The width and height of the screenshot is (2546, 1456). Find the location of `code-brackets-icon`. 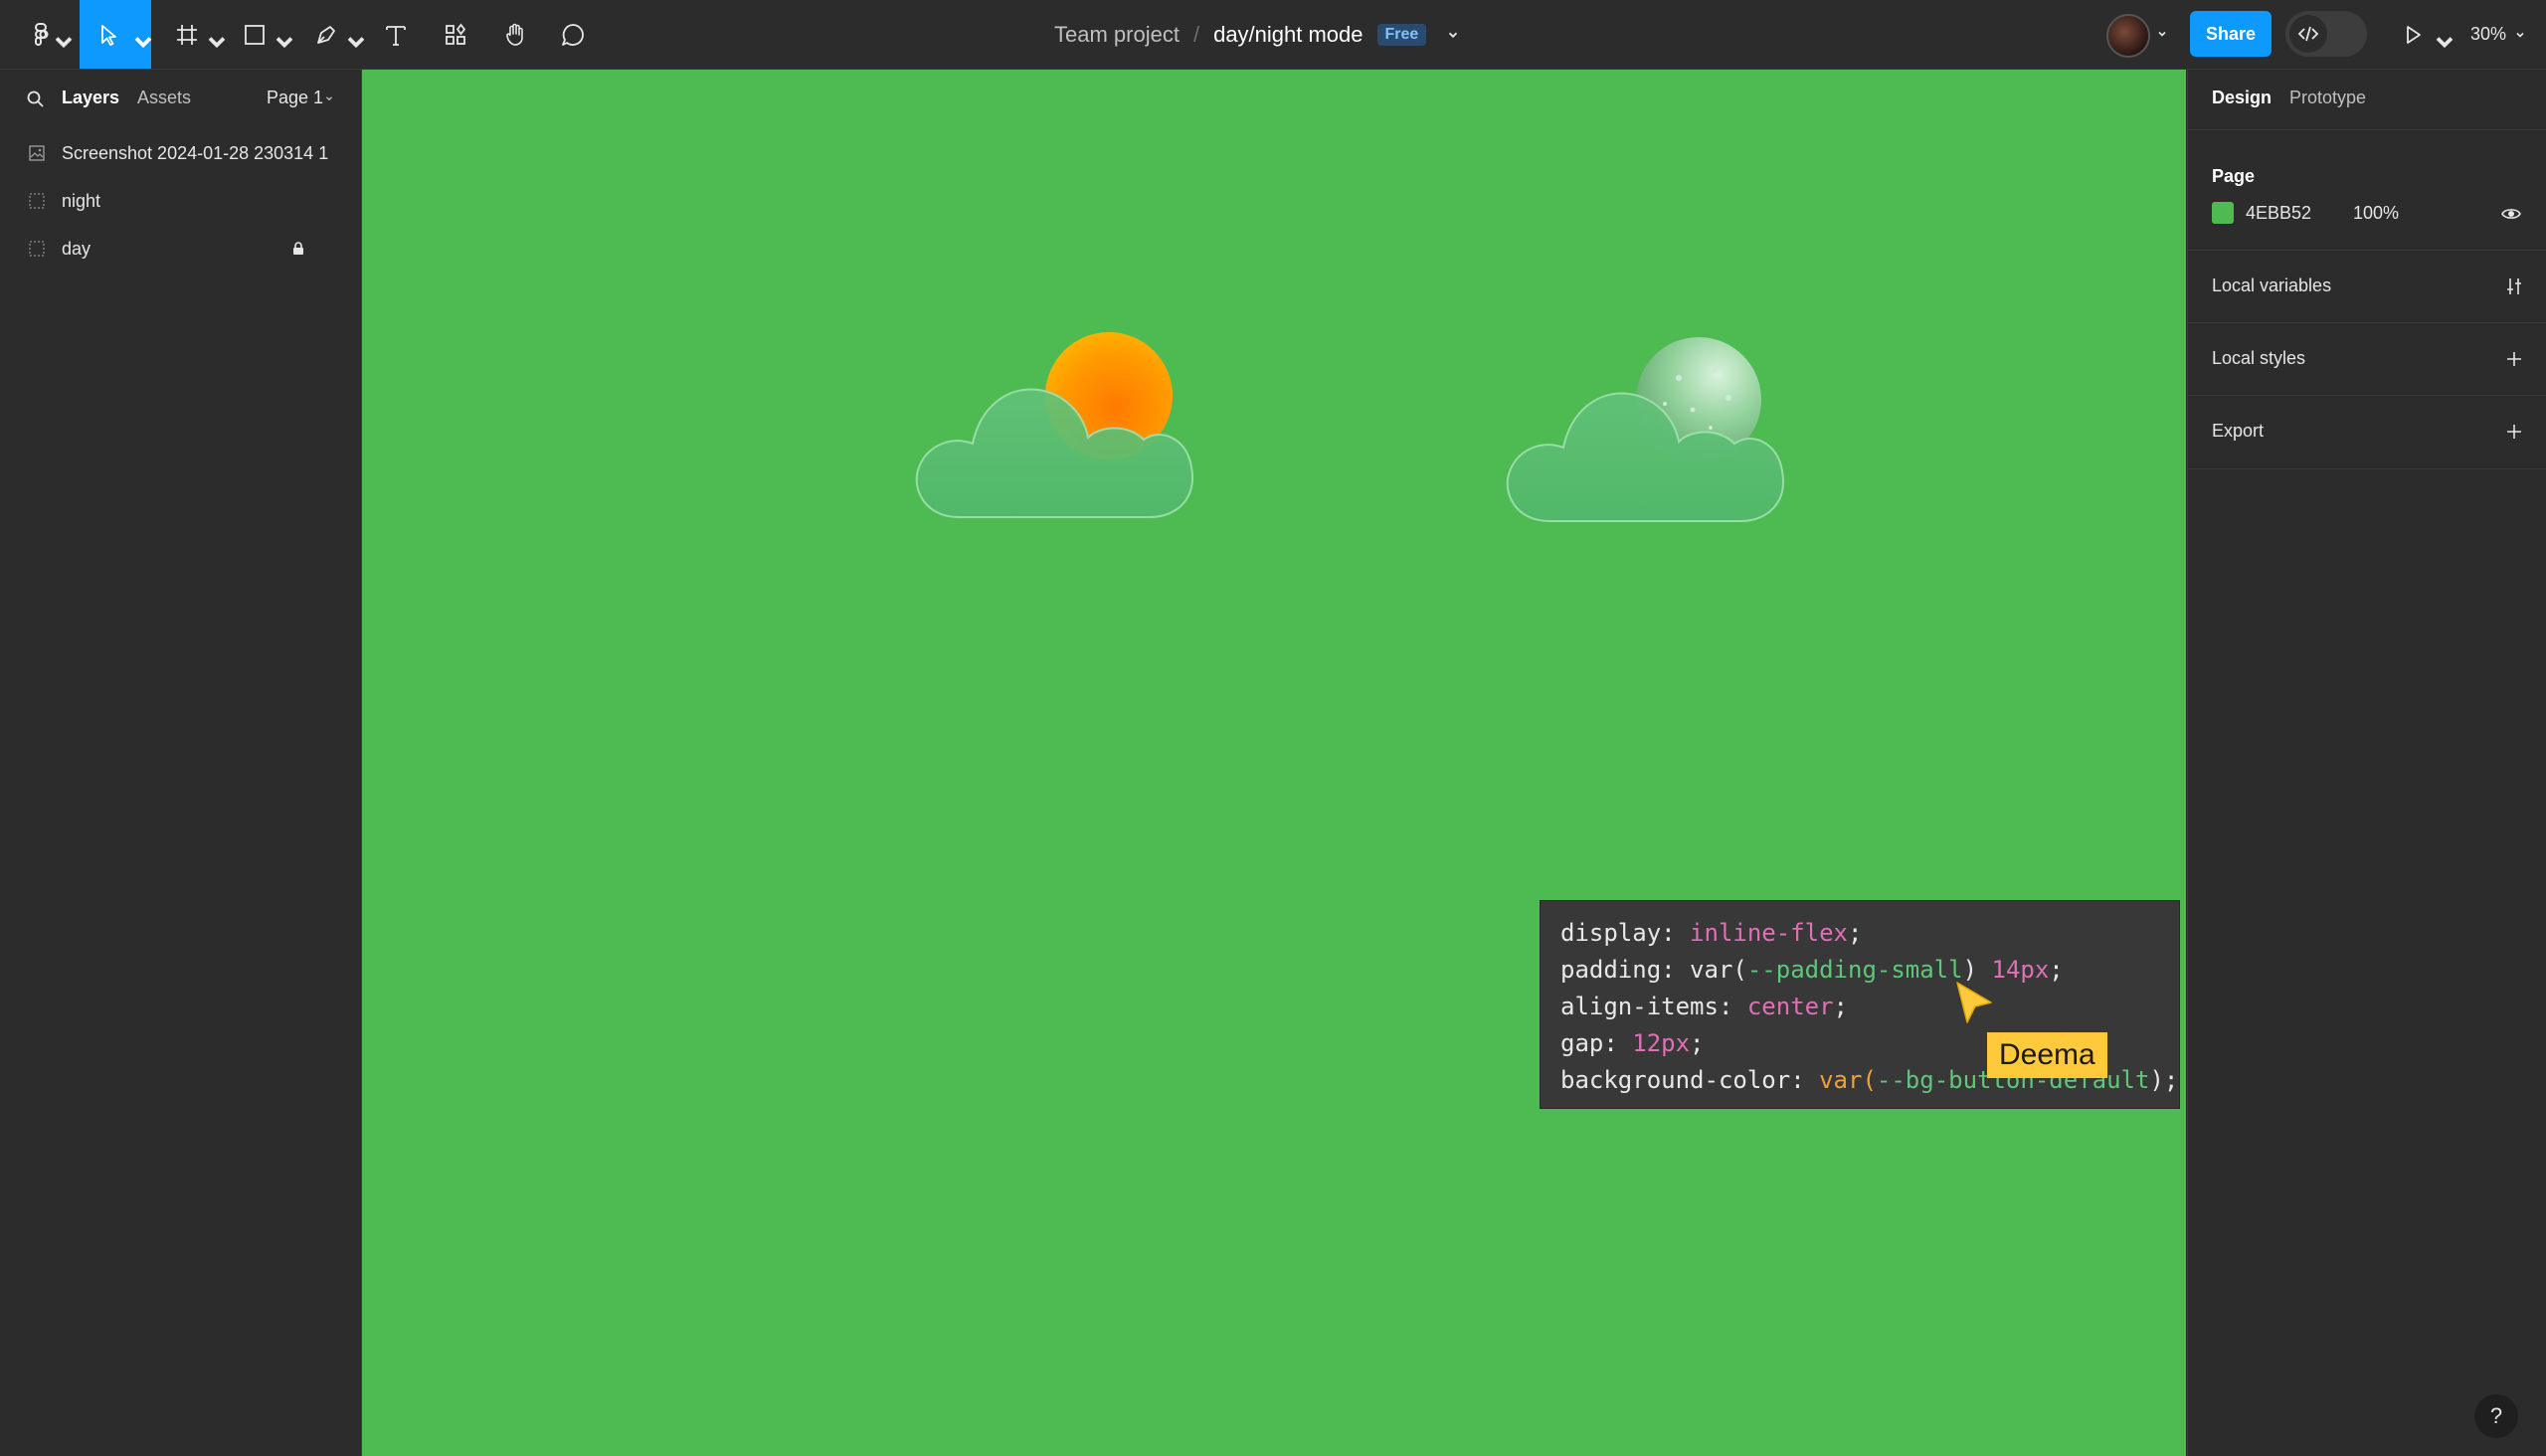

code-brackets-icon is located at coordinates (2308, 34).